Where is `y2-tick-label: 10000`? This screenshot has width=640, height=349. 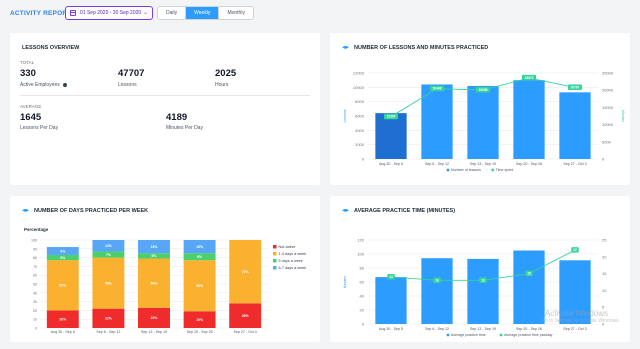
y2-tick-label: 10000 is located at coordinates (608, 124).